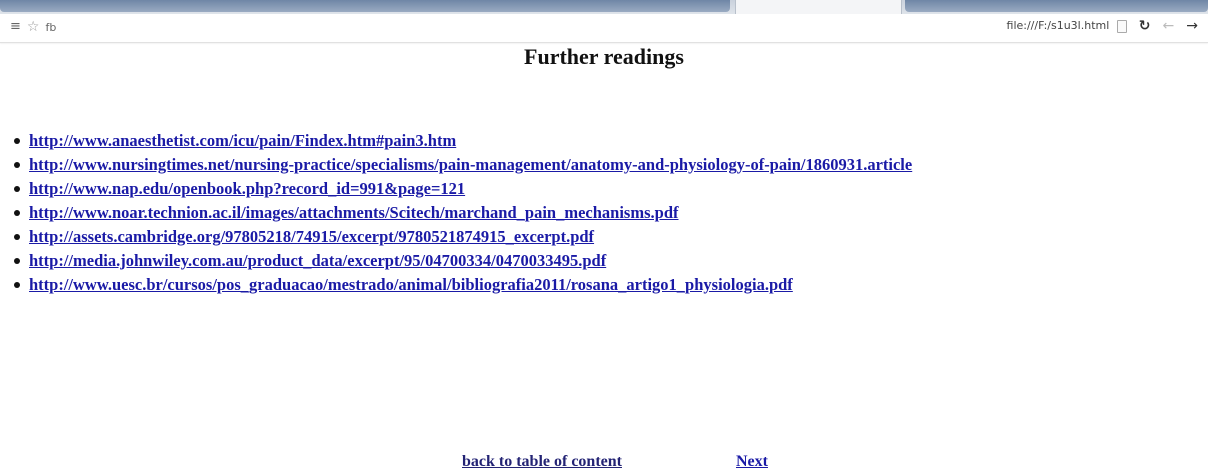 The width and height of the screenshot is (1208, 475). Describe the element at coordinates (1121, 26) in the screenshot. I see `page-icon` at that location.